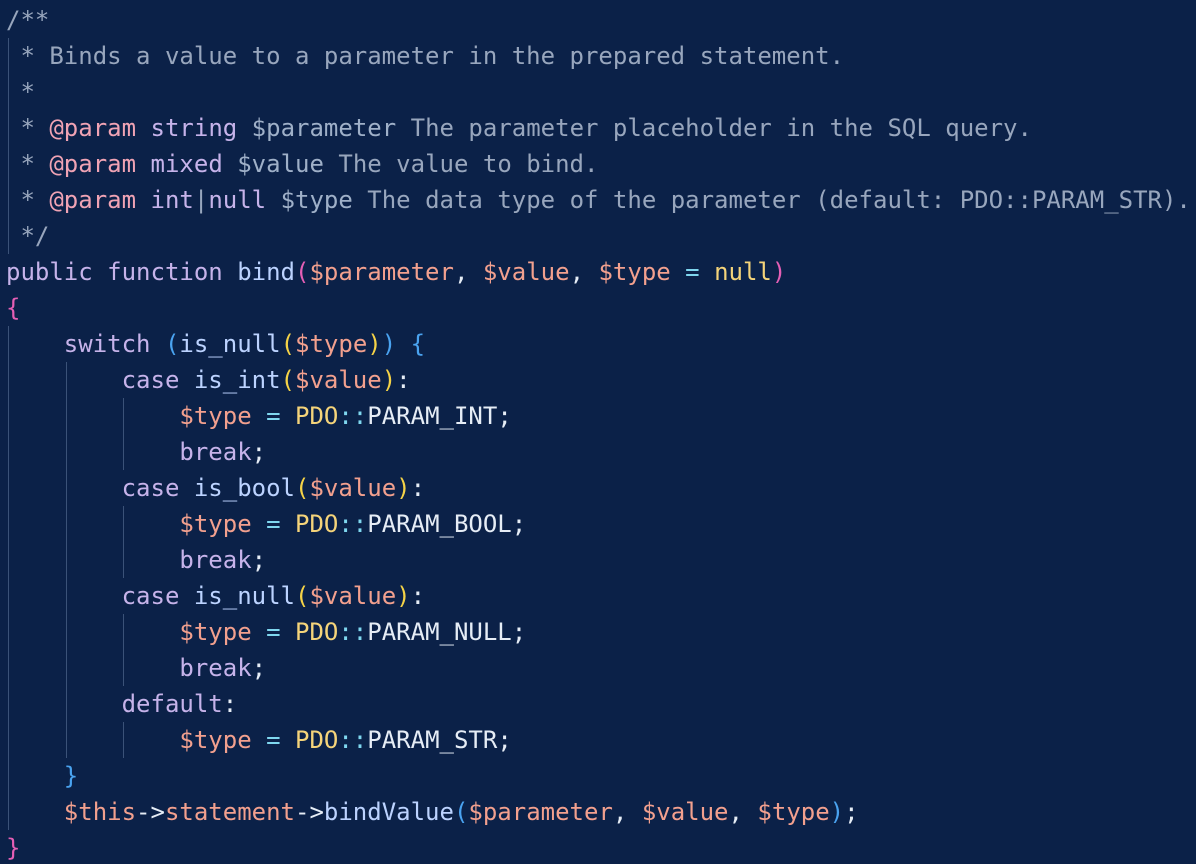  What do you see at coordinates (13, 848) in the screenshot?
I see `code-token-bracketPink: }` at bounding box center [13, 848].